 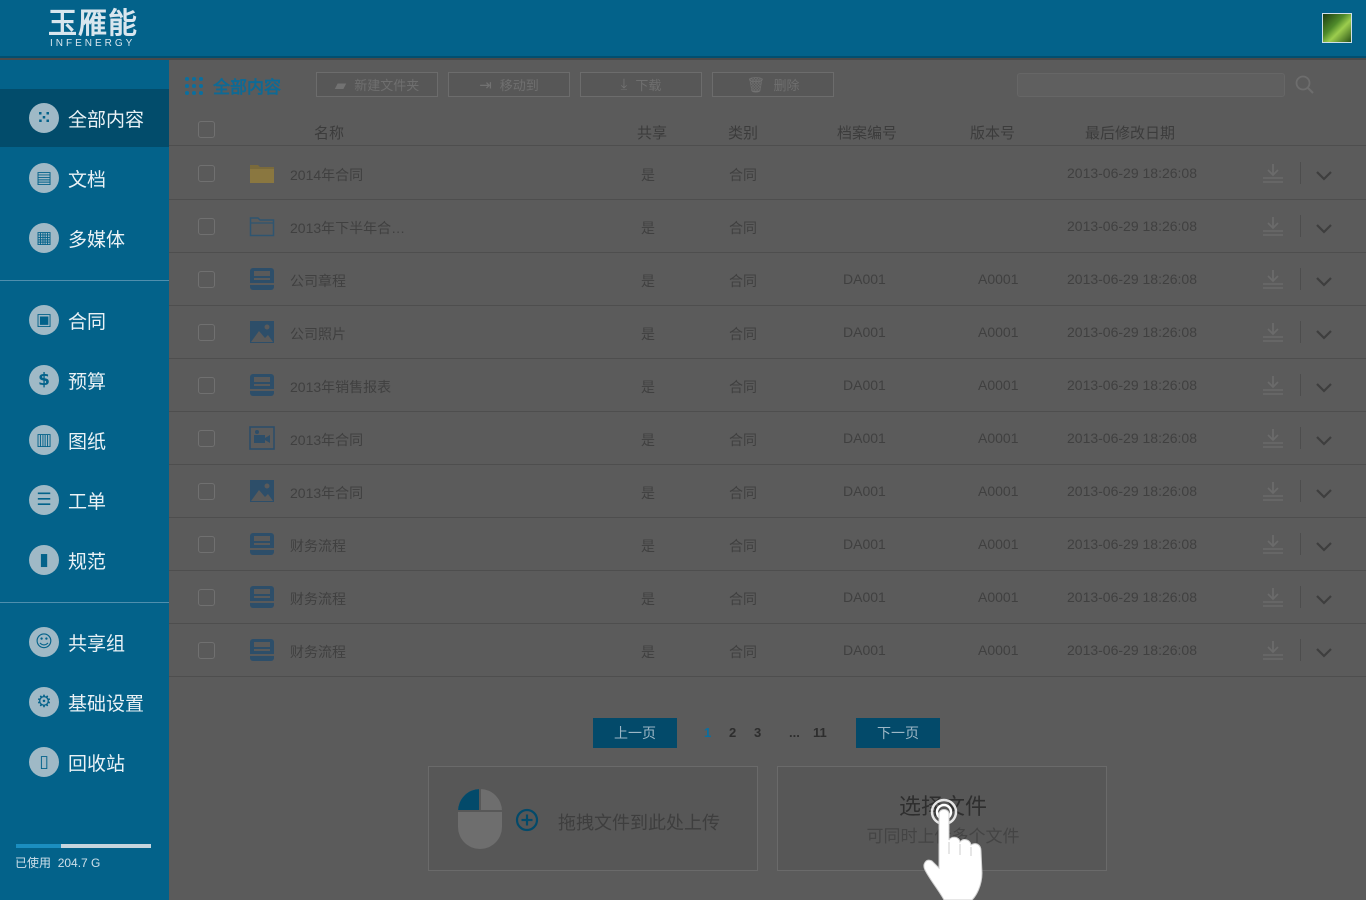 I want to click on sidebar-item: $ 预算, so click(x=84, y=380).